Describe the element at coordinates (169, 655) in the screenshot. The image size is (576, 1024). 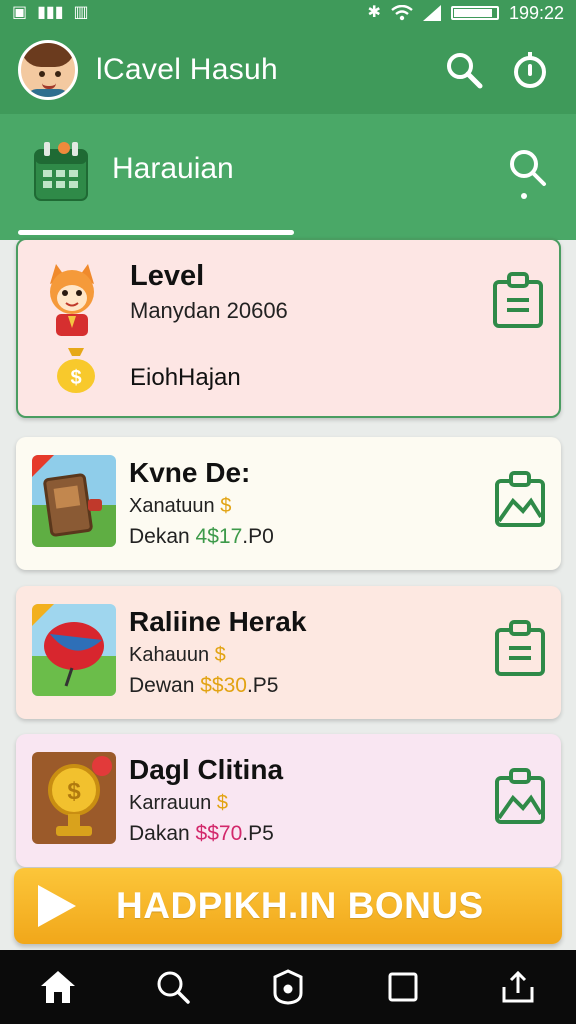
I see `game-info-label: Kahauun` at that location.